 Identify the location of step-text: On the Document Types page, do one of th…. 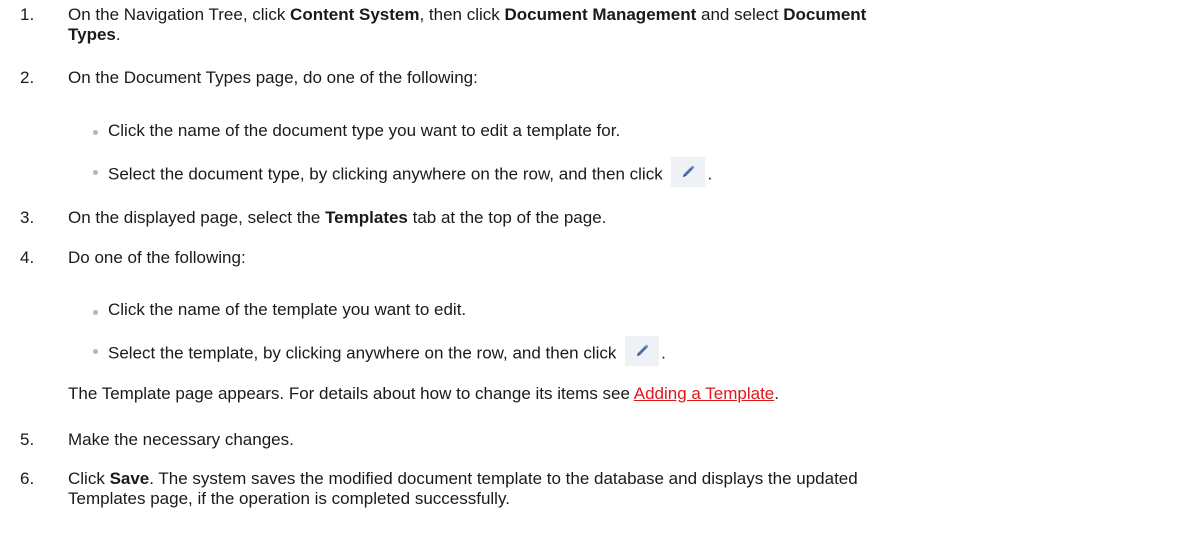
(273, 77).